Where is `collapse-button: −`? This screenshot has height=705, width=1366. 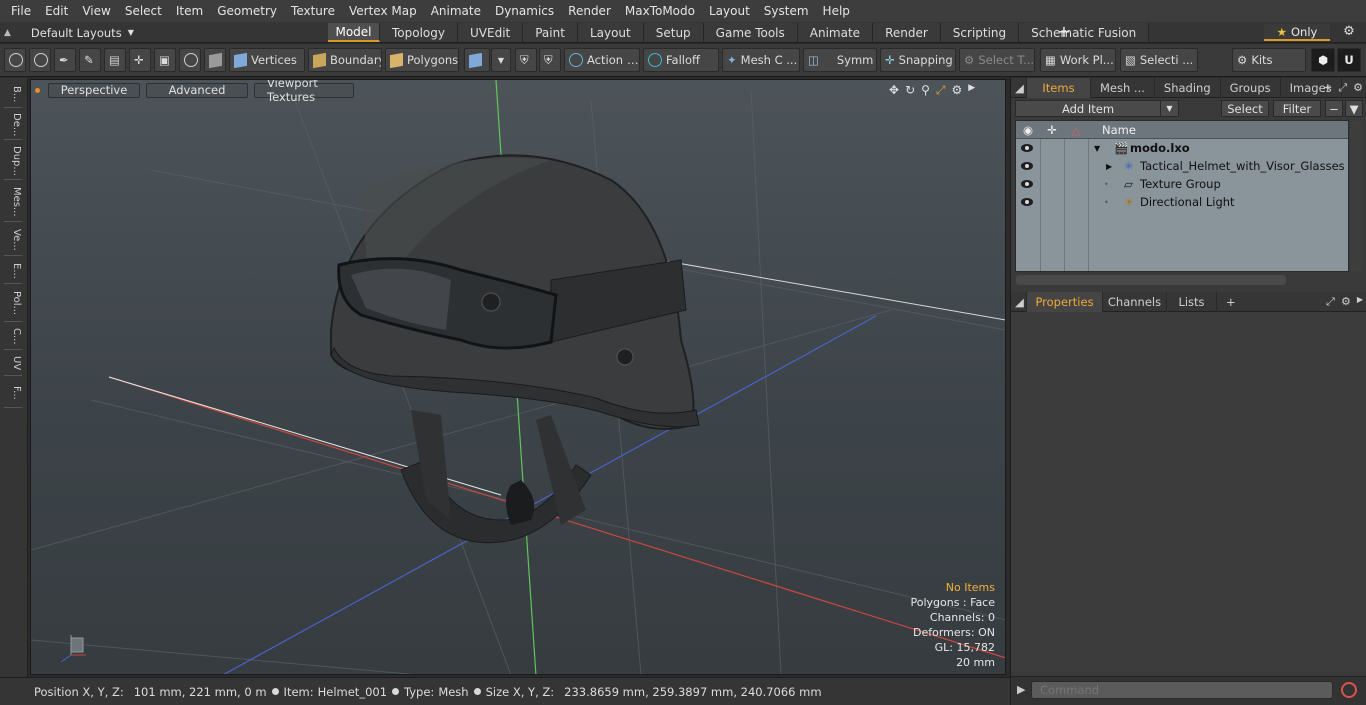
collapse-button: − is located at coordinates (1334, 108).